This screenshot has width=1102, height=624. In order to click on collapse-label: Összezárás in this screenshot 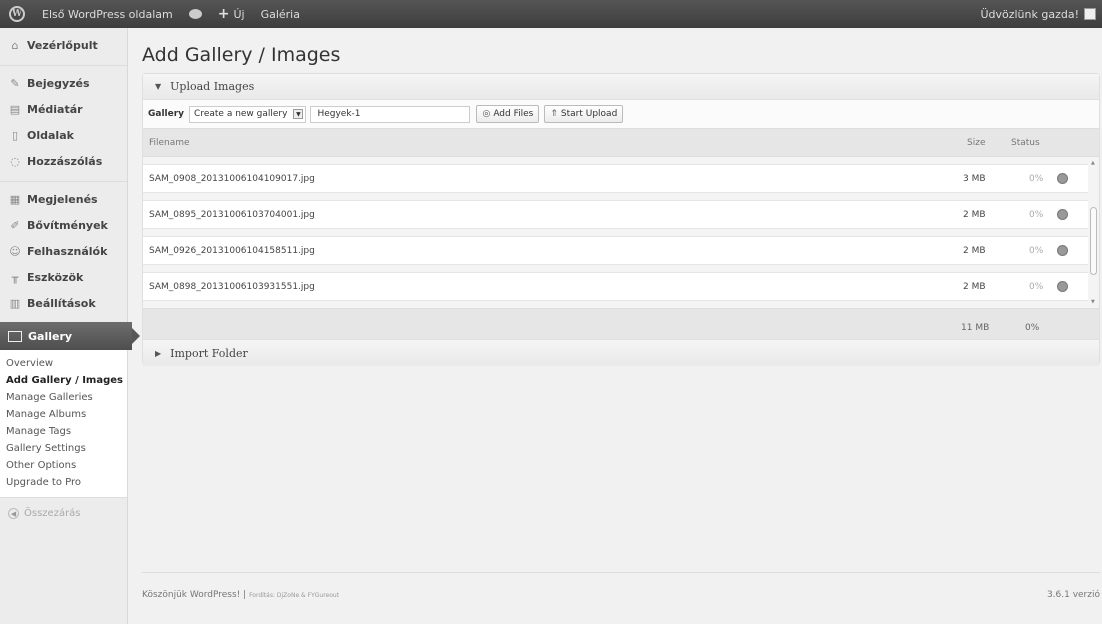, I will do `click(52, 513)`.